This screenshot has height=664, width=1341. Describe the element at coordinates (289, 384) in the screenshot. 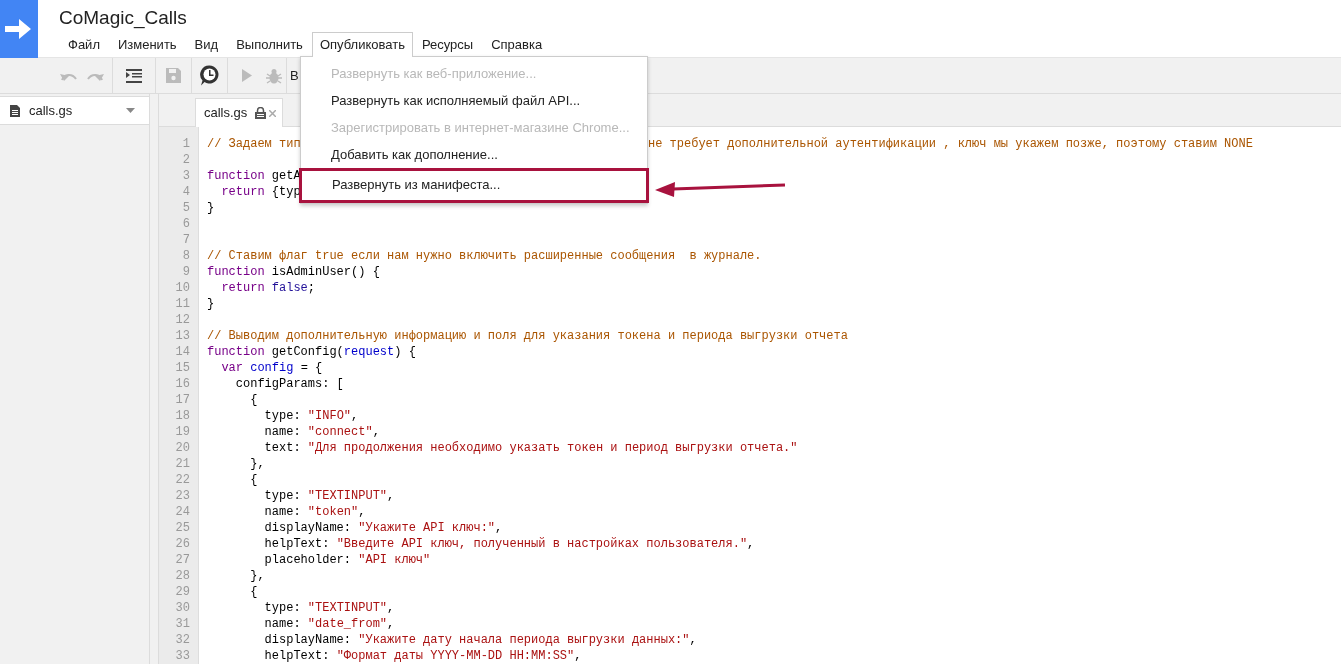

I see `code-line: configParams: [` at that location.